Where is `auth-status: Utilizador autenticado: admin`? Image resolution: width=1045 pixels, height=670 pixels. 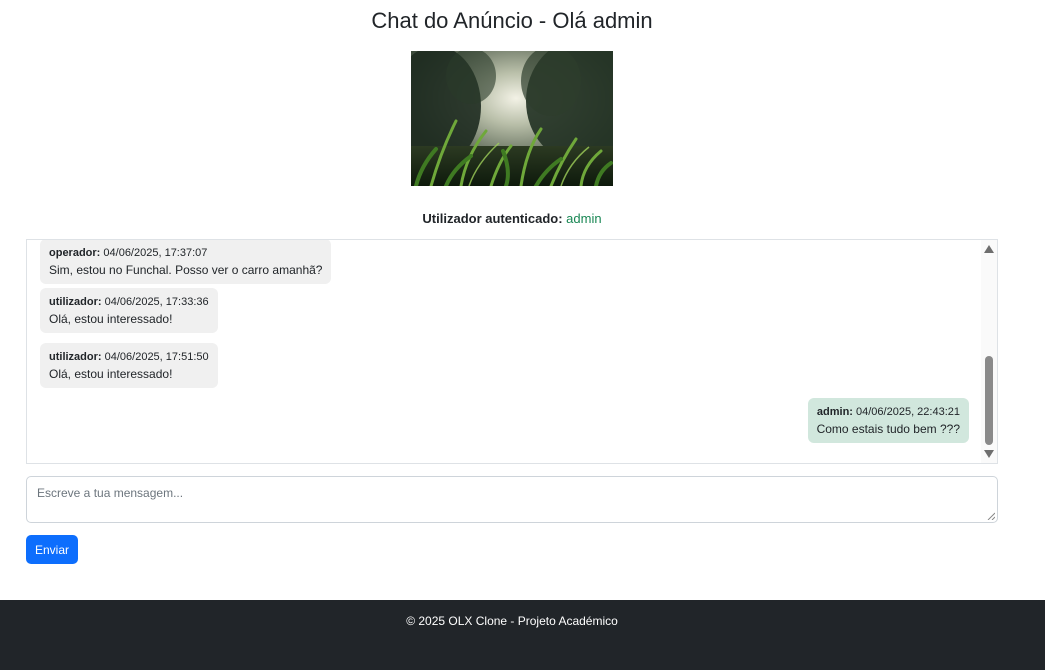
auth-status: Utilizador autenticado: admin is located at coordinates (512, 218).